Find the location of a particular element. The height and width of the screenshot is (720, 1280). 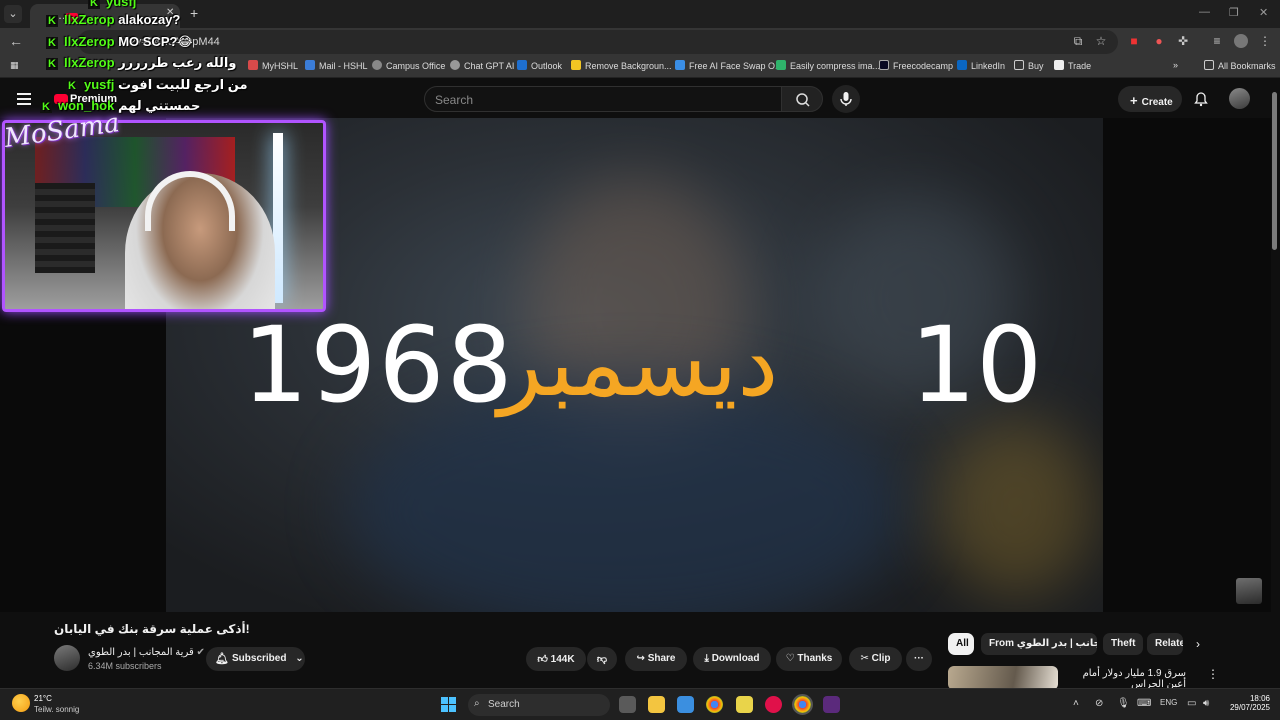

windows-start-icon is located at coordinates (448, 704).